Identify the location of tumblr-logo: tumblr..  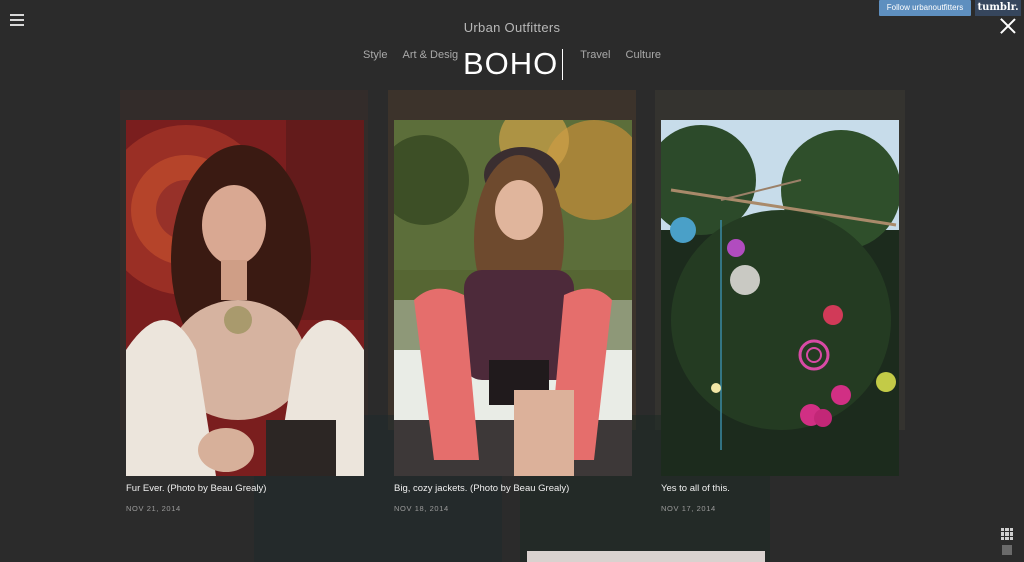
(998, 8).